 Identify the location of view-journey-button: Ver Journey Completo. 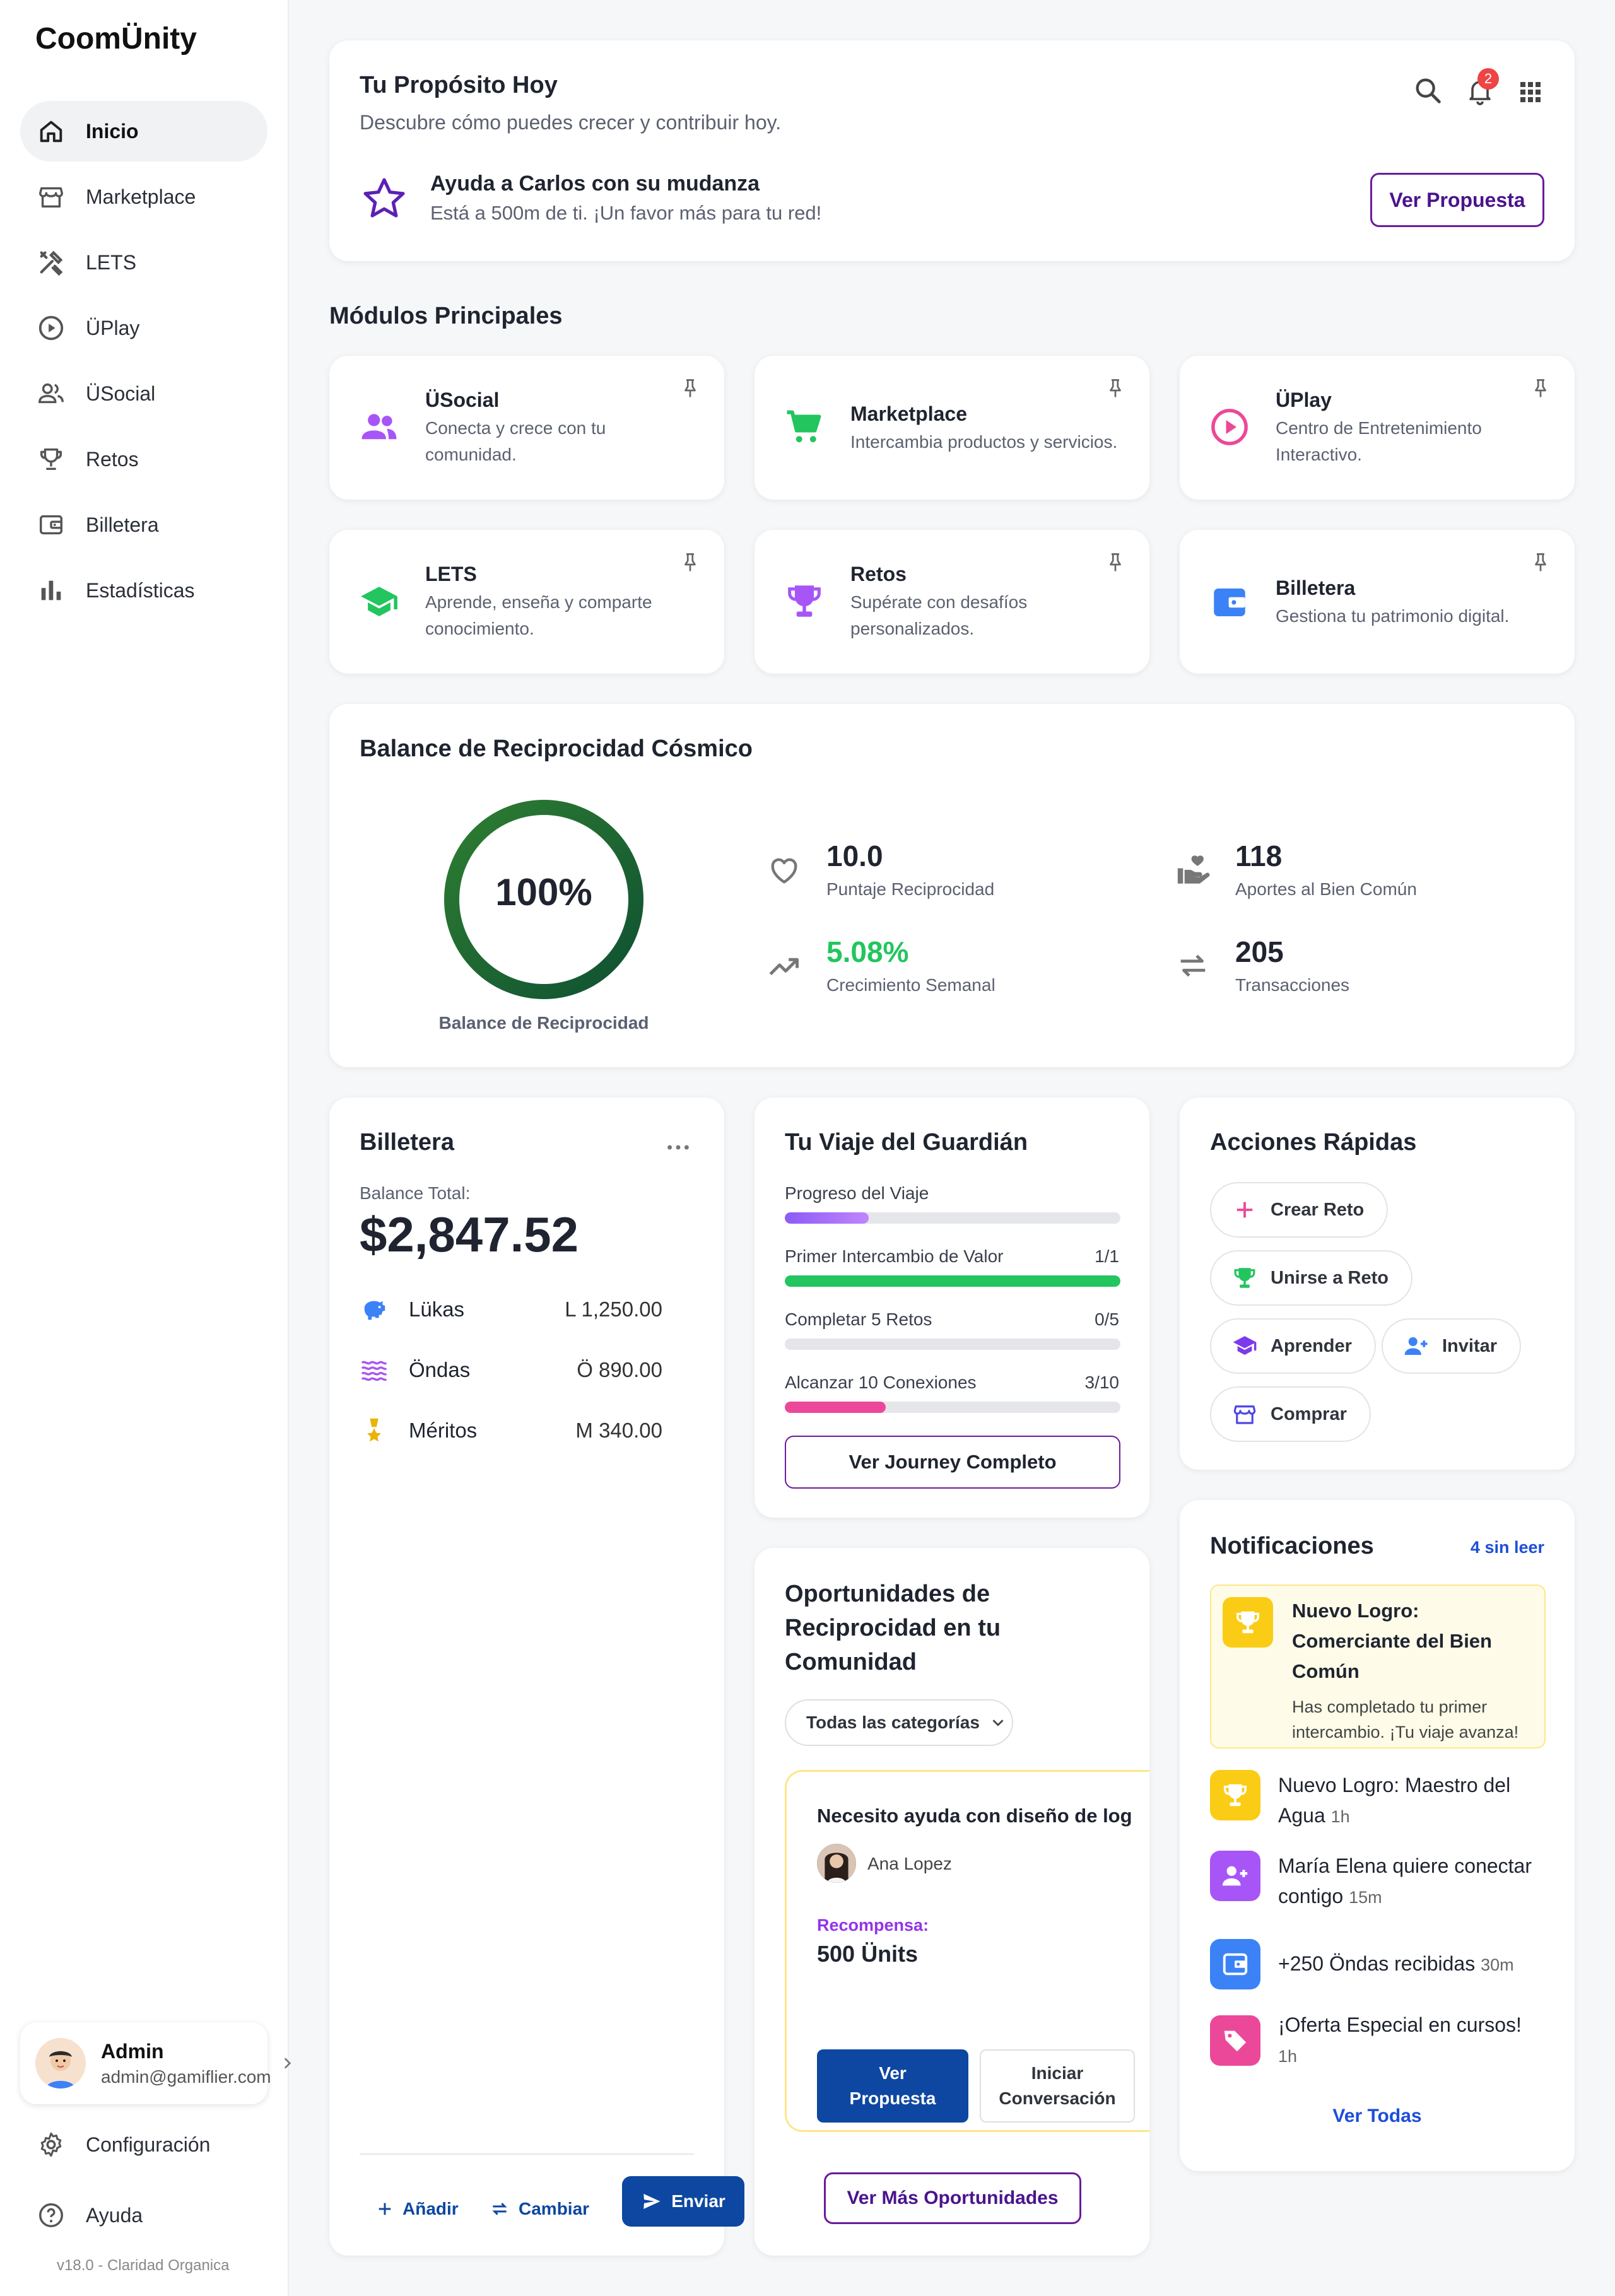
(953, 1462).